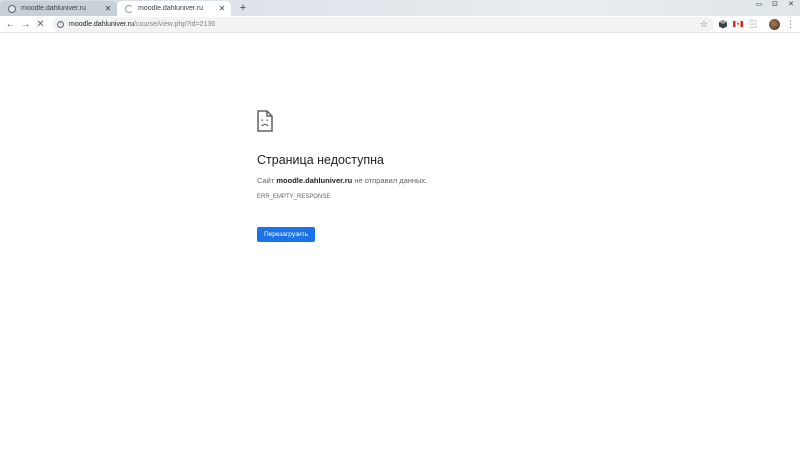  I want to click on close-window-icon: ✕, so click(791, 5).